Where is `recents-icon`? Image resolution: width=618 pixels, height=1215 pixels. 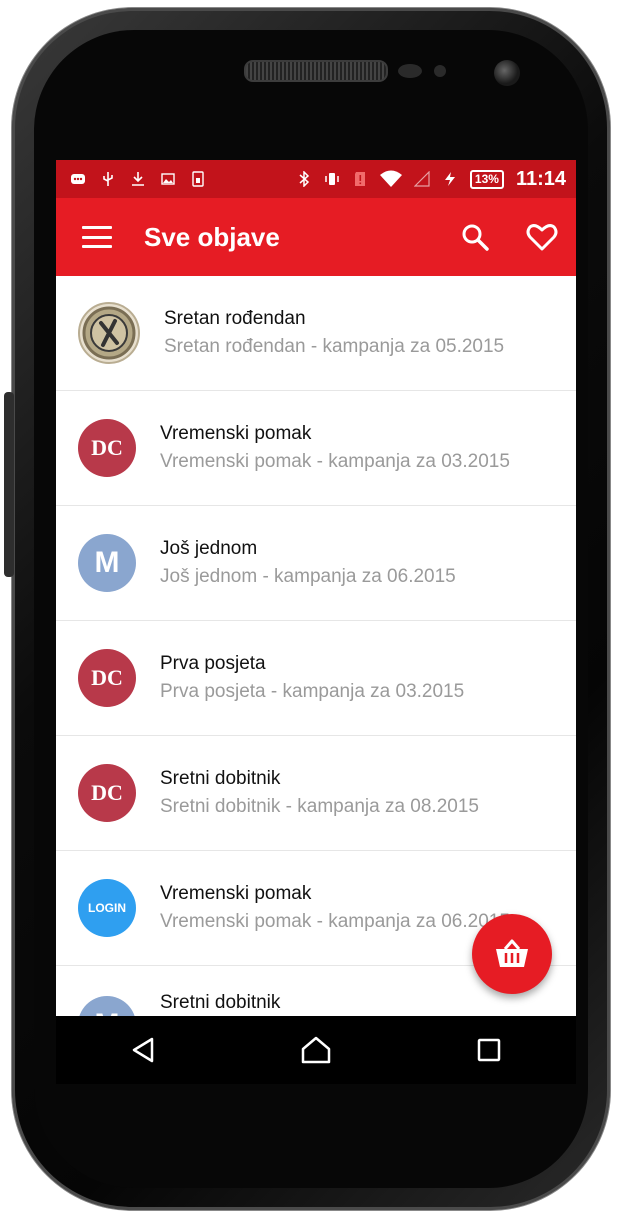
recents-icon is located at coordinates (489, 1050).